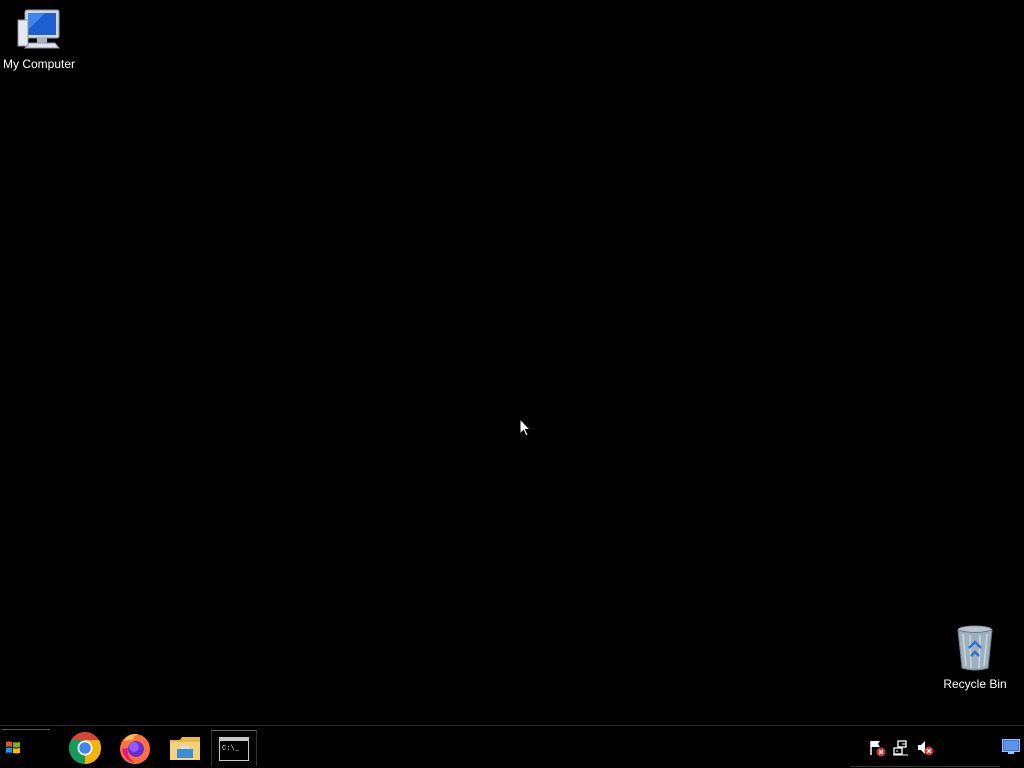 This screenshot has width=1024, height=768. I want to click on system-tray, so click(901, 748).